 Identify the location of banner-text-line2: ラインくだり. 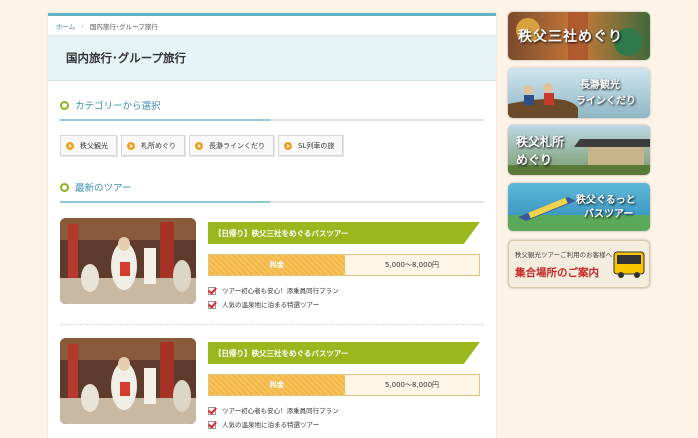
(606, 101).